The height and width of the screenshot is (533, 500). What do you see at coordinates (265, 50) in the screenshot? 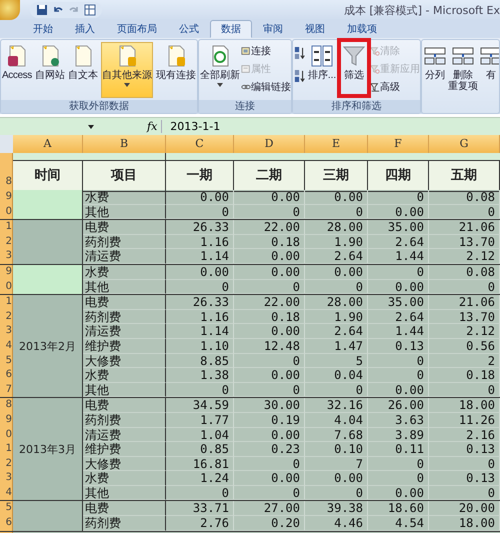
I see `ribbon-button: 连接` at bounding box center [265, 50].